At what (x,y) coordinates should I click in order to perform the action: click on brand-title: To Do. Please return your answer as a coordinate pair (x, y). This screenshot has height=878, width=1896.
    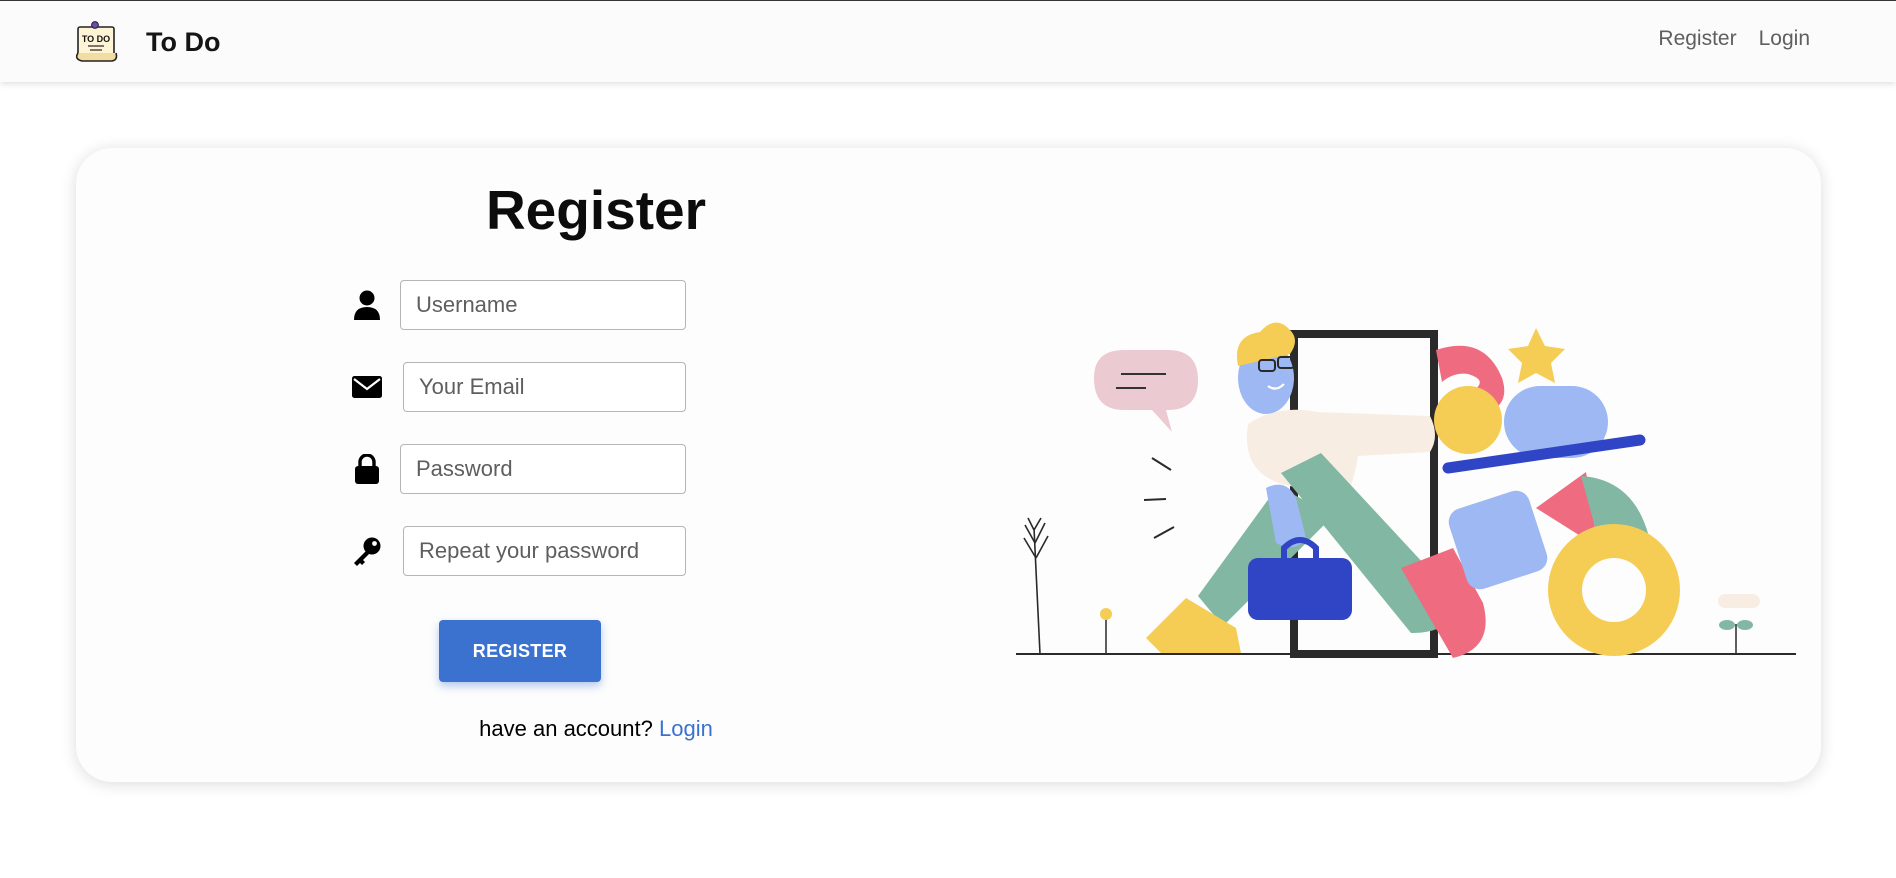
    Looking at the image, I should click on (183, 41).